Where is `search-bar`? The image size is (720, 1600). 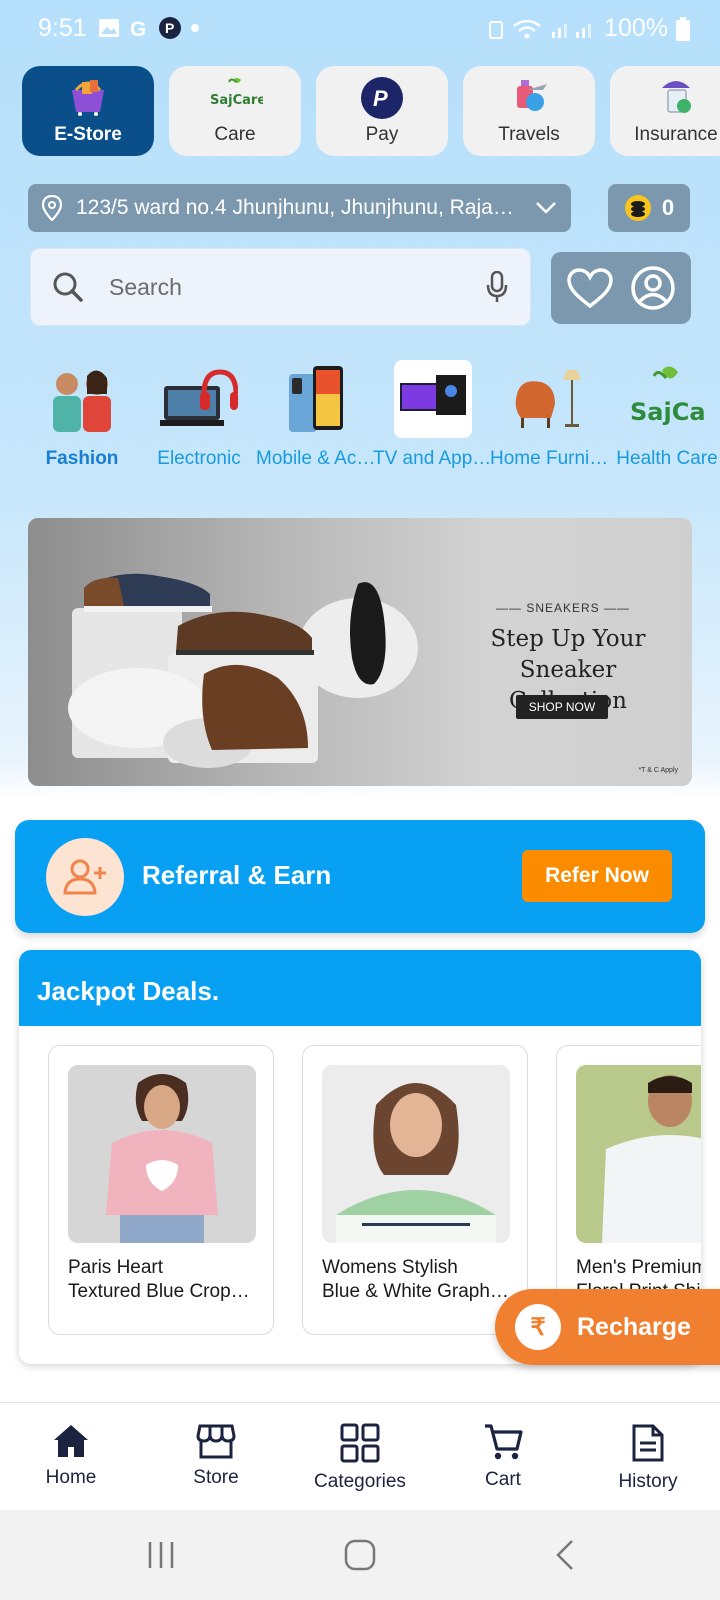 search-bar is located at coordinates (280, 287).